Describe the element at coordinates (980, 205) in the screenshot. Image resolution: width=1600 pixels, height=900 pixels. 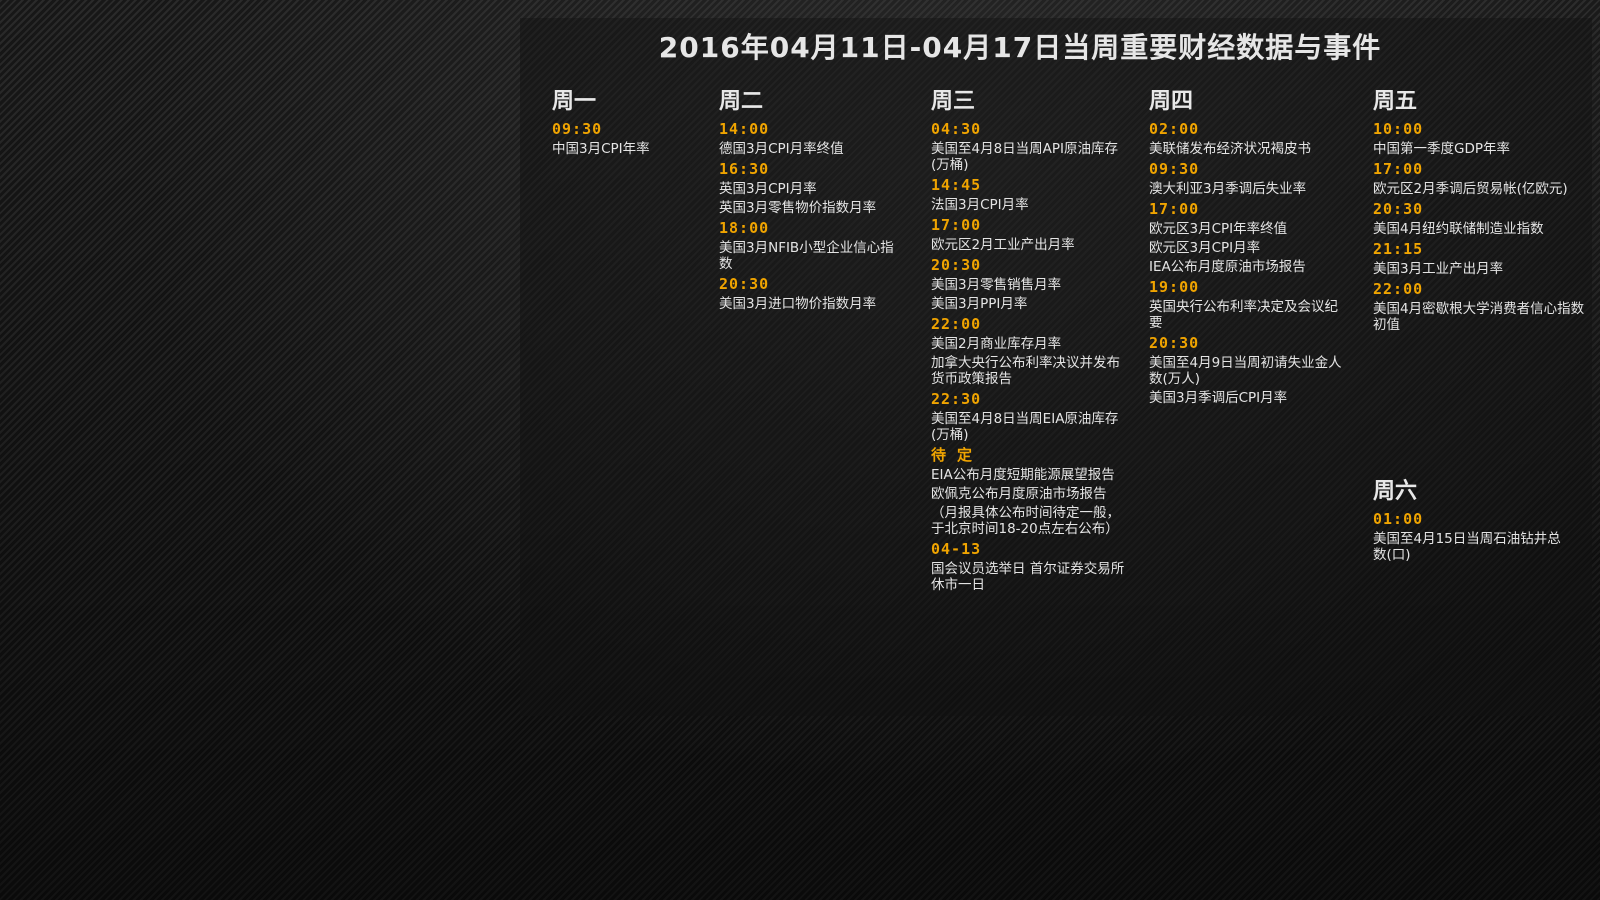
I see `event-item: 法国3月CPI月率` at that location.